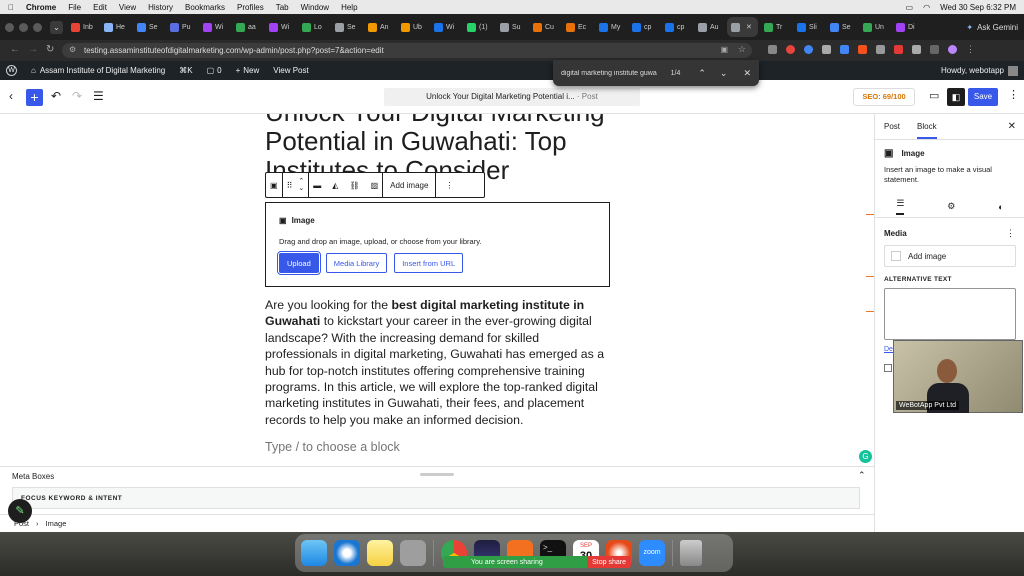 The height and width of the screenshot is (576, 1024). Describe the element at coordinates (898, 49) in the screenshot. I see `grammarly-ext-icon` at that location.